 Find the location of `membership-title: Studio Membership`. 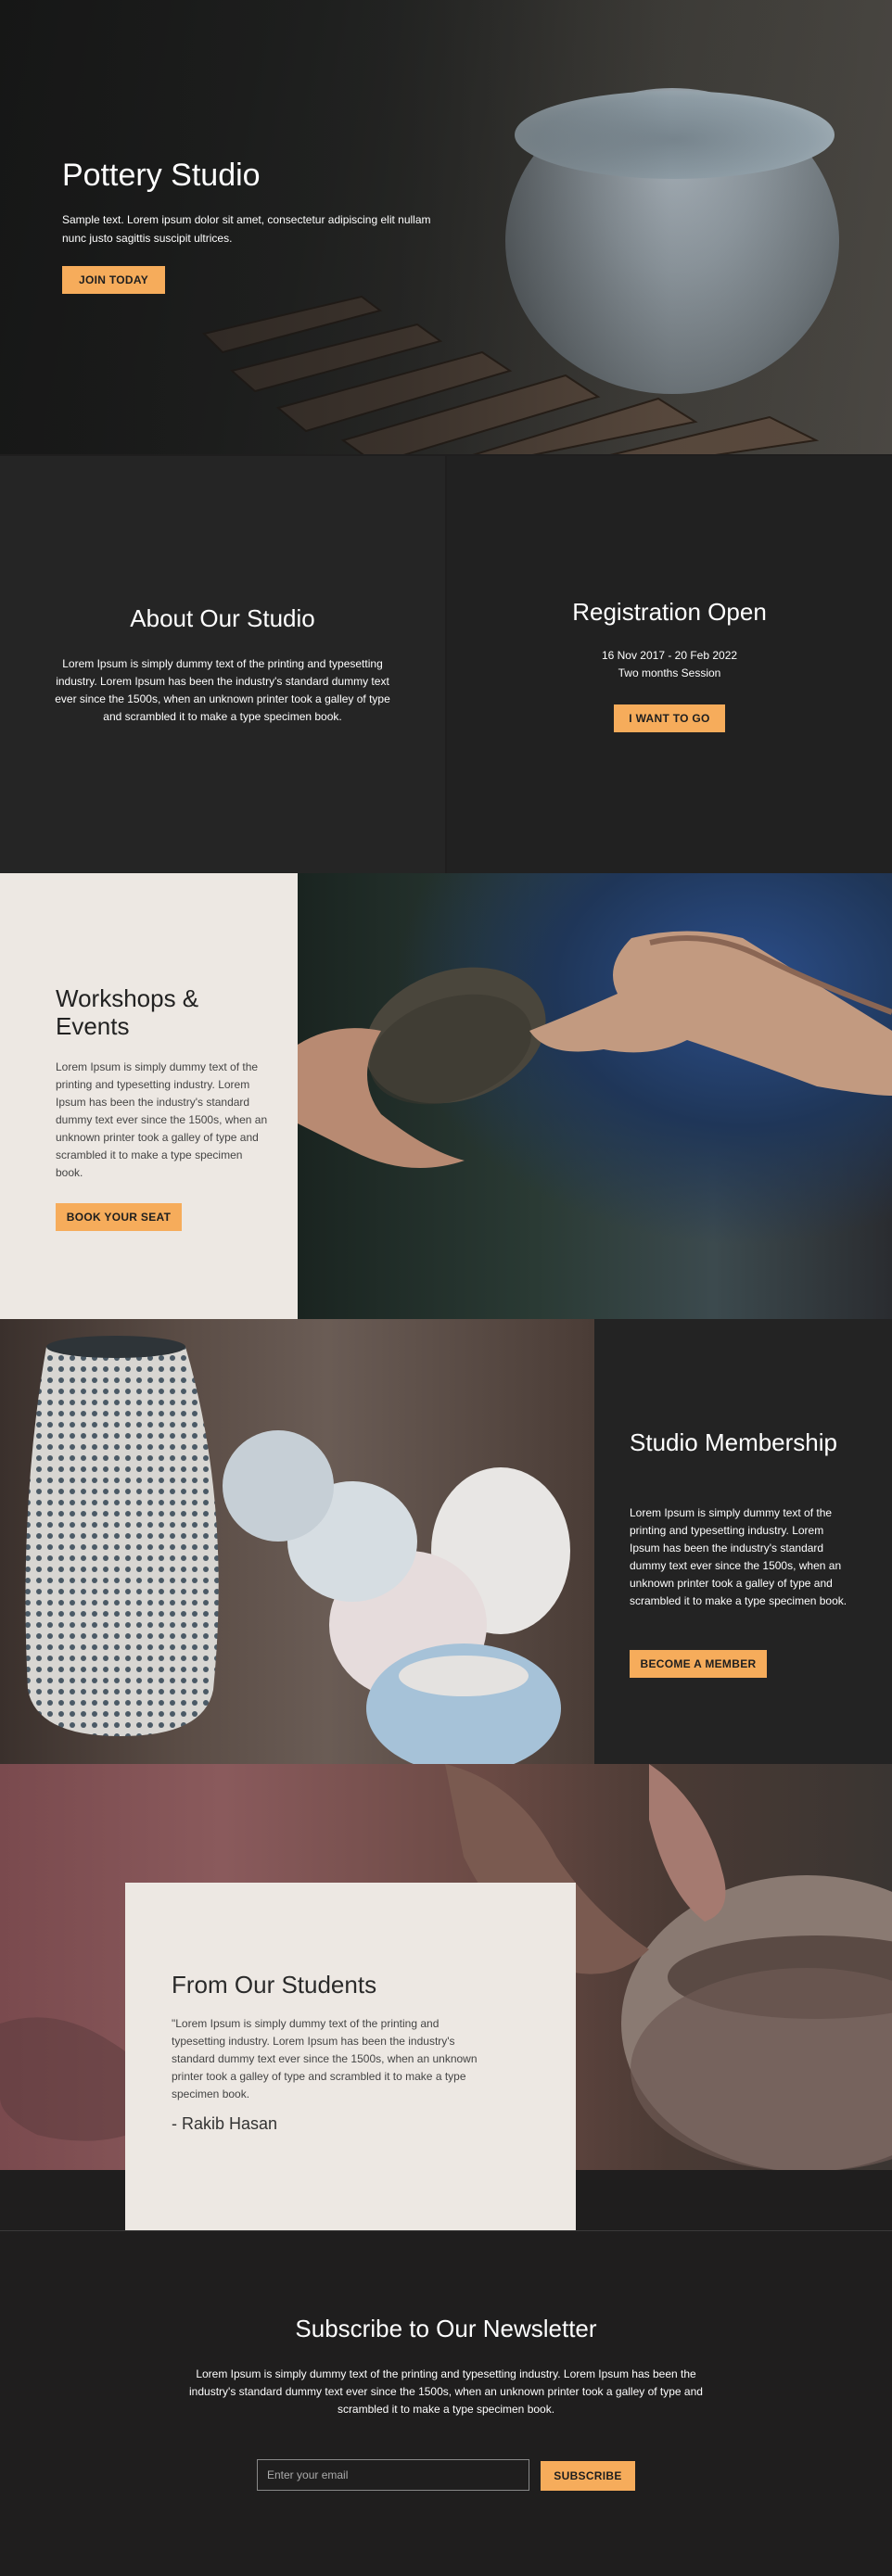

membership-title: Studio Membership is located at coordinates (733, 1442).